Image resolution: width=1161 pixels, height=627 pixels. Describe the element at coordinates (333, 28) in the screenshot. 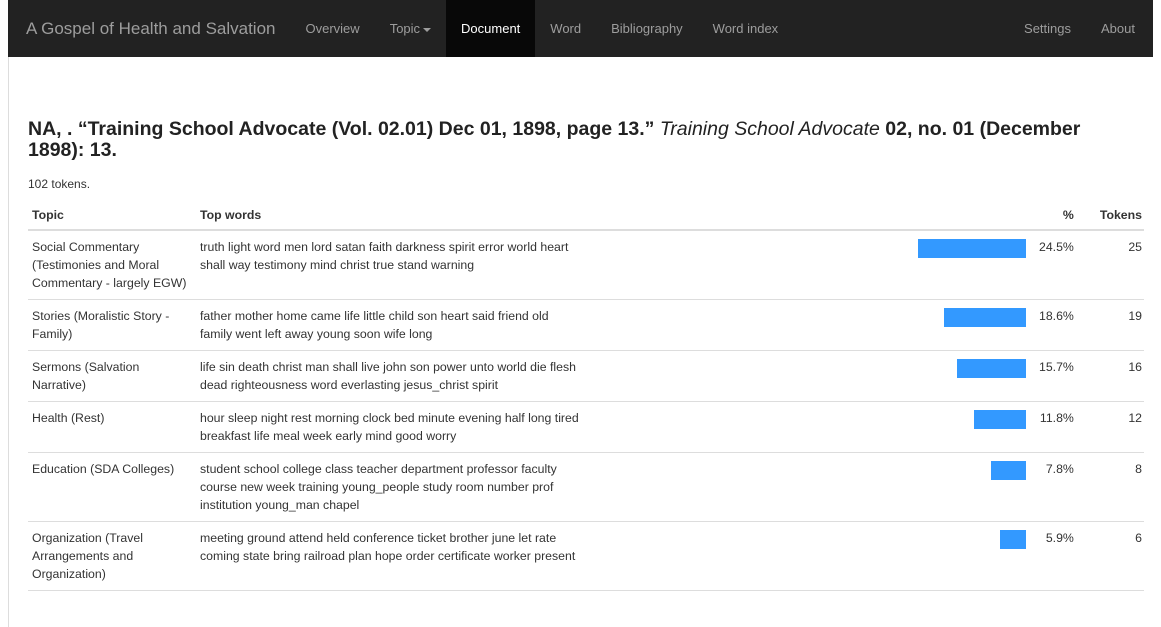

I see `nav-overview: Overview` at that location.